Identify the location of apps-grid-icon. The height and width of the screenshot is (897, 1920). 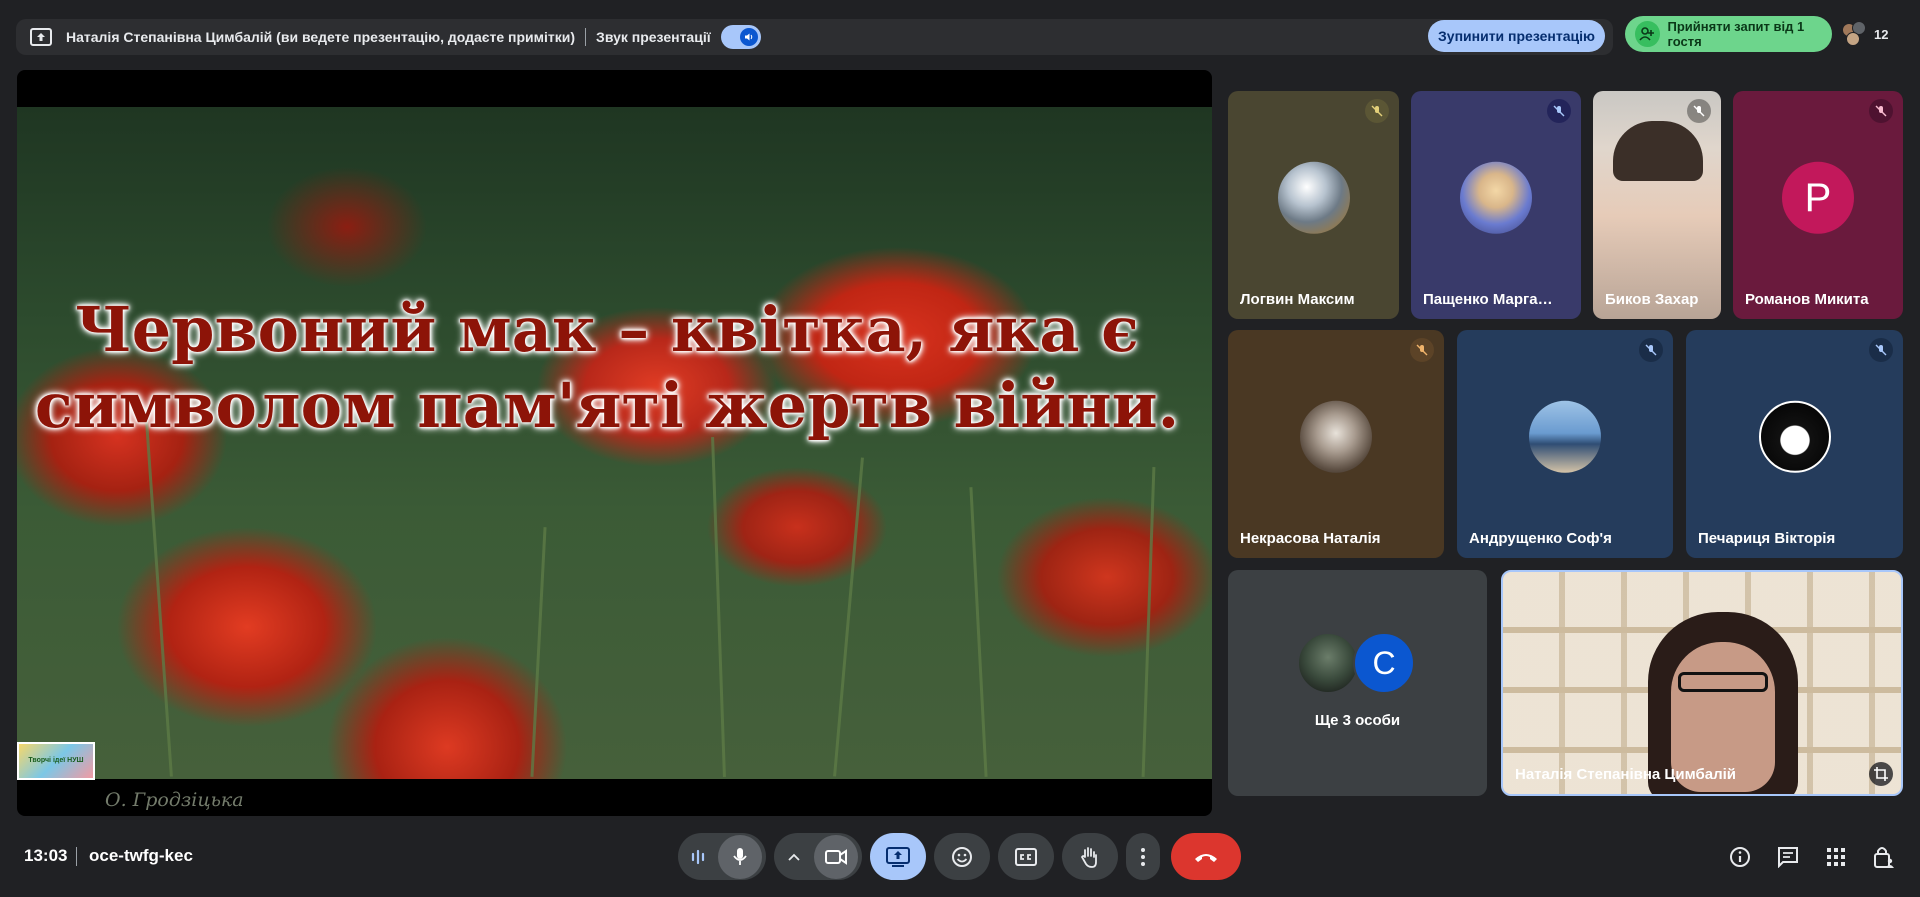
(1836, 857).